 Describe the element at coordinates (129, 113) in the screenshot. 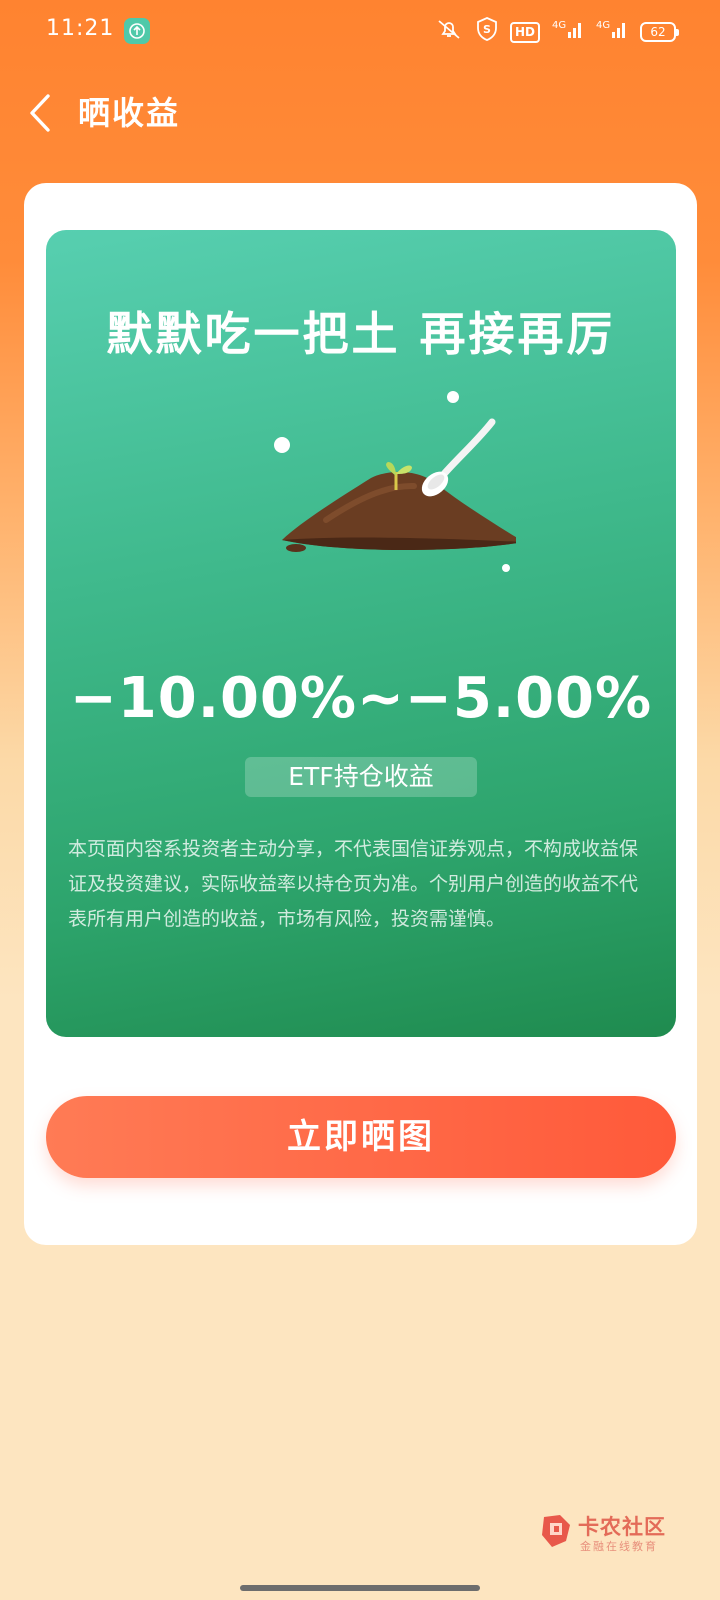

I see `page-title: 晒收益` at that location.